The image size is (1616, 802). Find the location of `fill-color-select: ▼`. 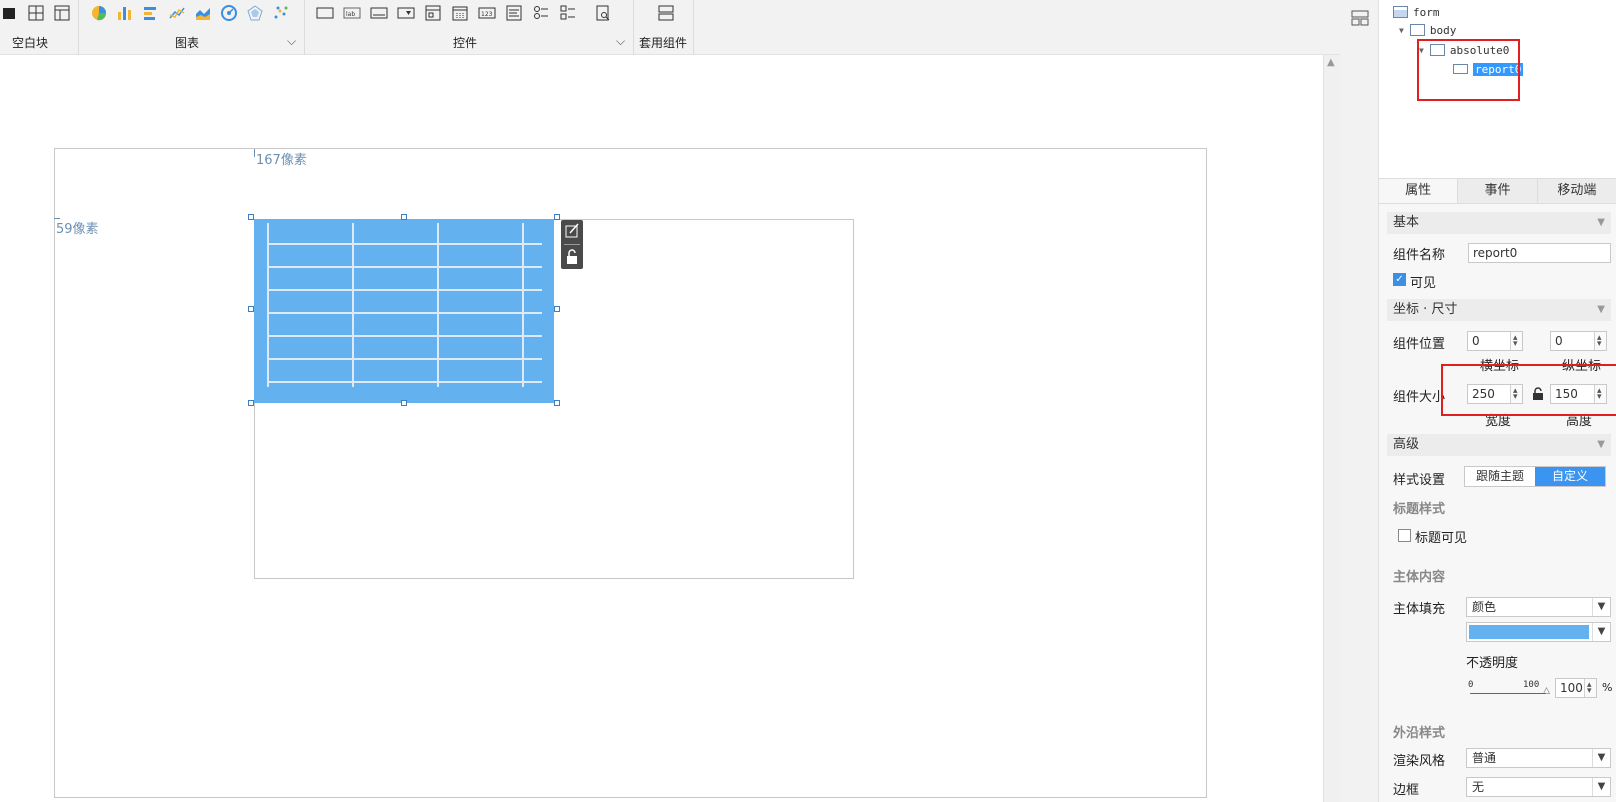

fill-color-select: ▼ is located at coordinates (1538, 632).